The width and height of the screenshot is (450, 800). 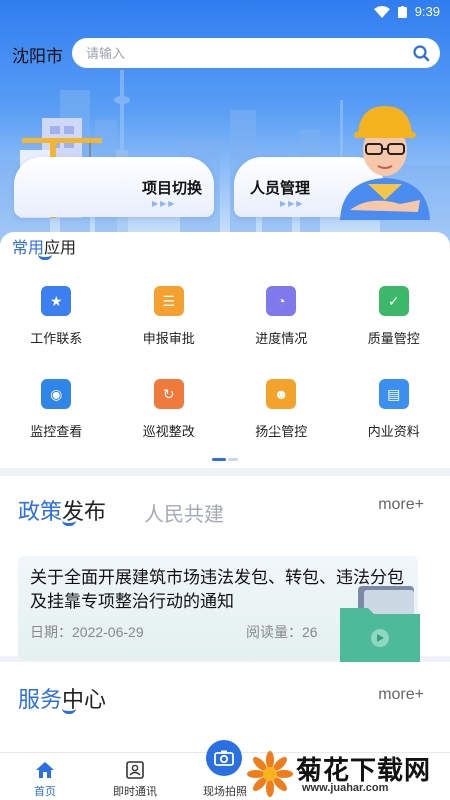 I want to click on app-quality-control: ✓ 质量管控, so click(x=394, y=316).